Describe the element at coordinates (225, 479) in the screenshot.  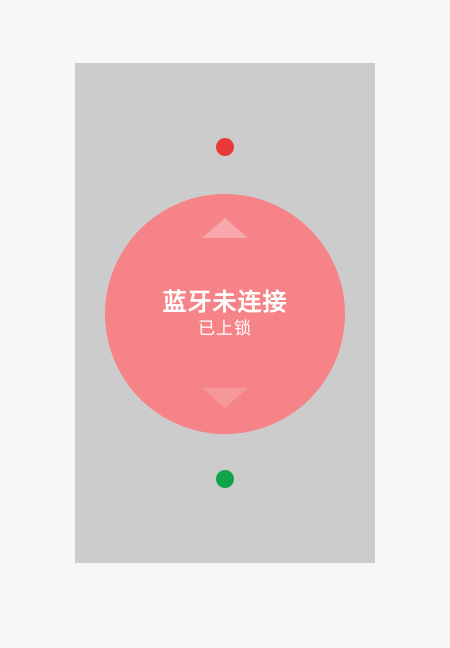
I see `green-status-icon` at that location.